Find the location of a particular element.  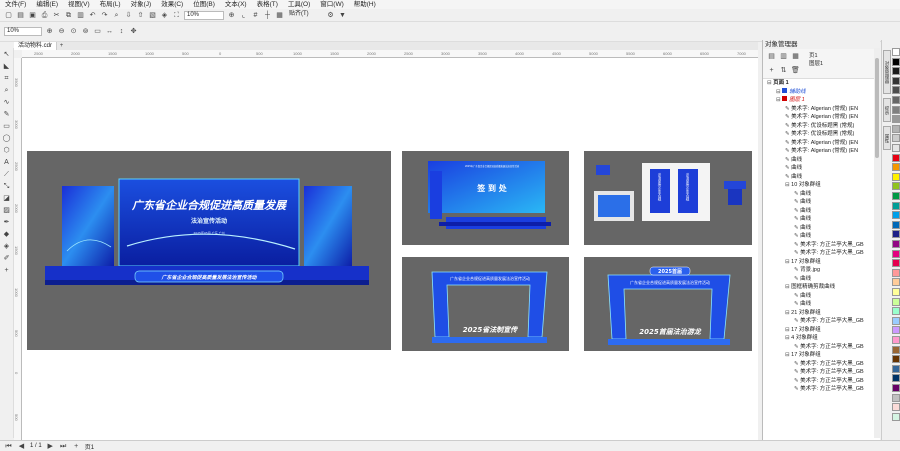

page-tab: 页1 is located at coordinates (89, 446).